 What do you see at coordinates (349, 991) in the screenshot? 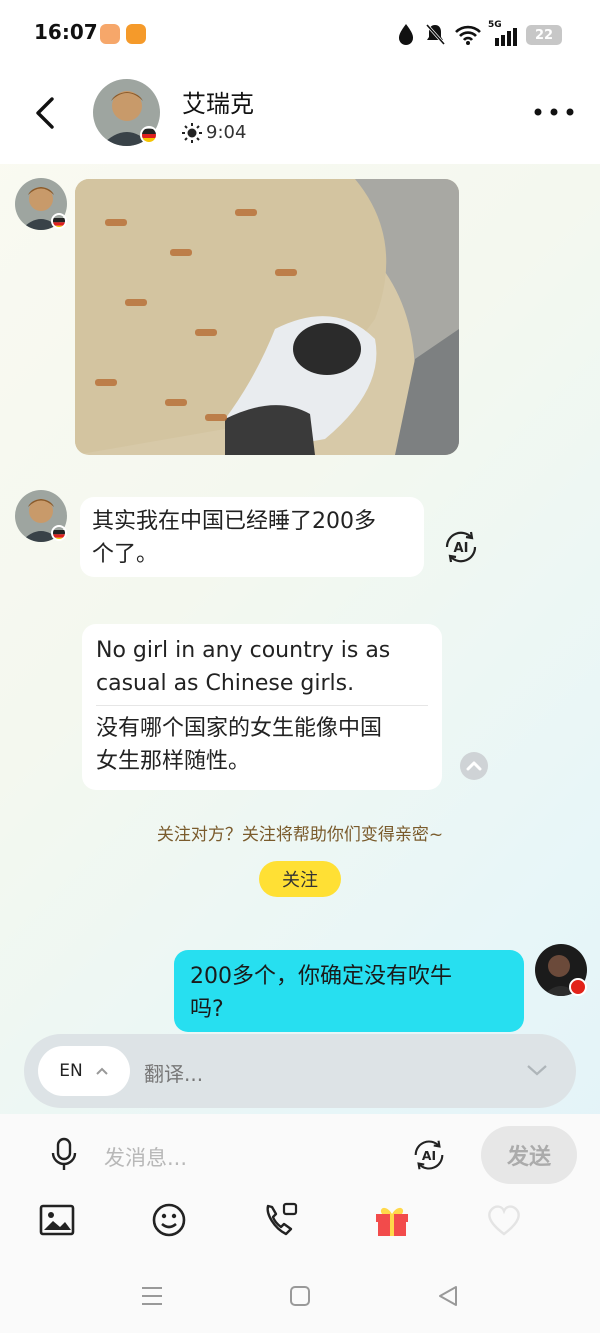
I see `sent-text-bubble: 200多个，你确定没有吹牛 吗?` at bounding box center [349, 991].